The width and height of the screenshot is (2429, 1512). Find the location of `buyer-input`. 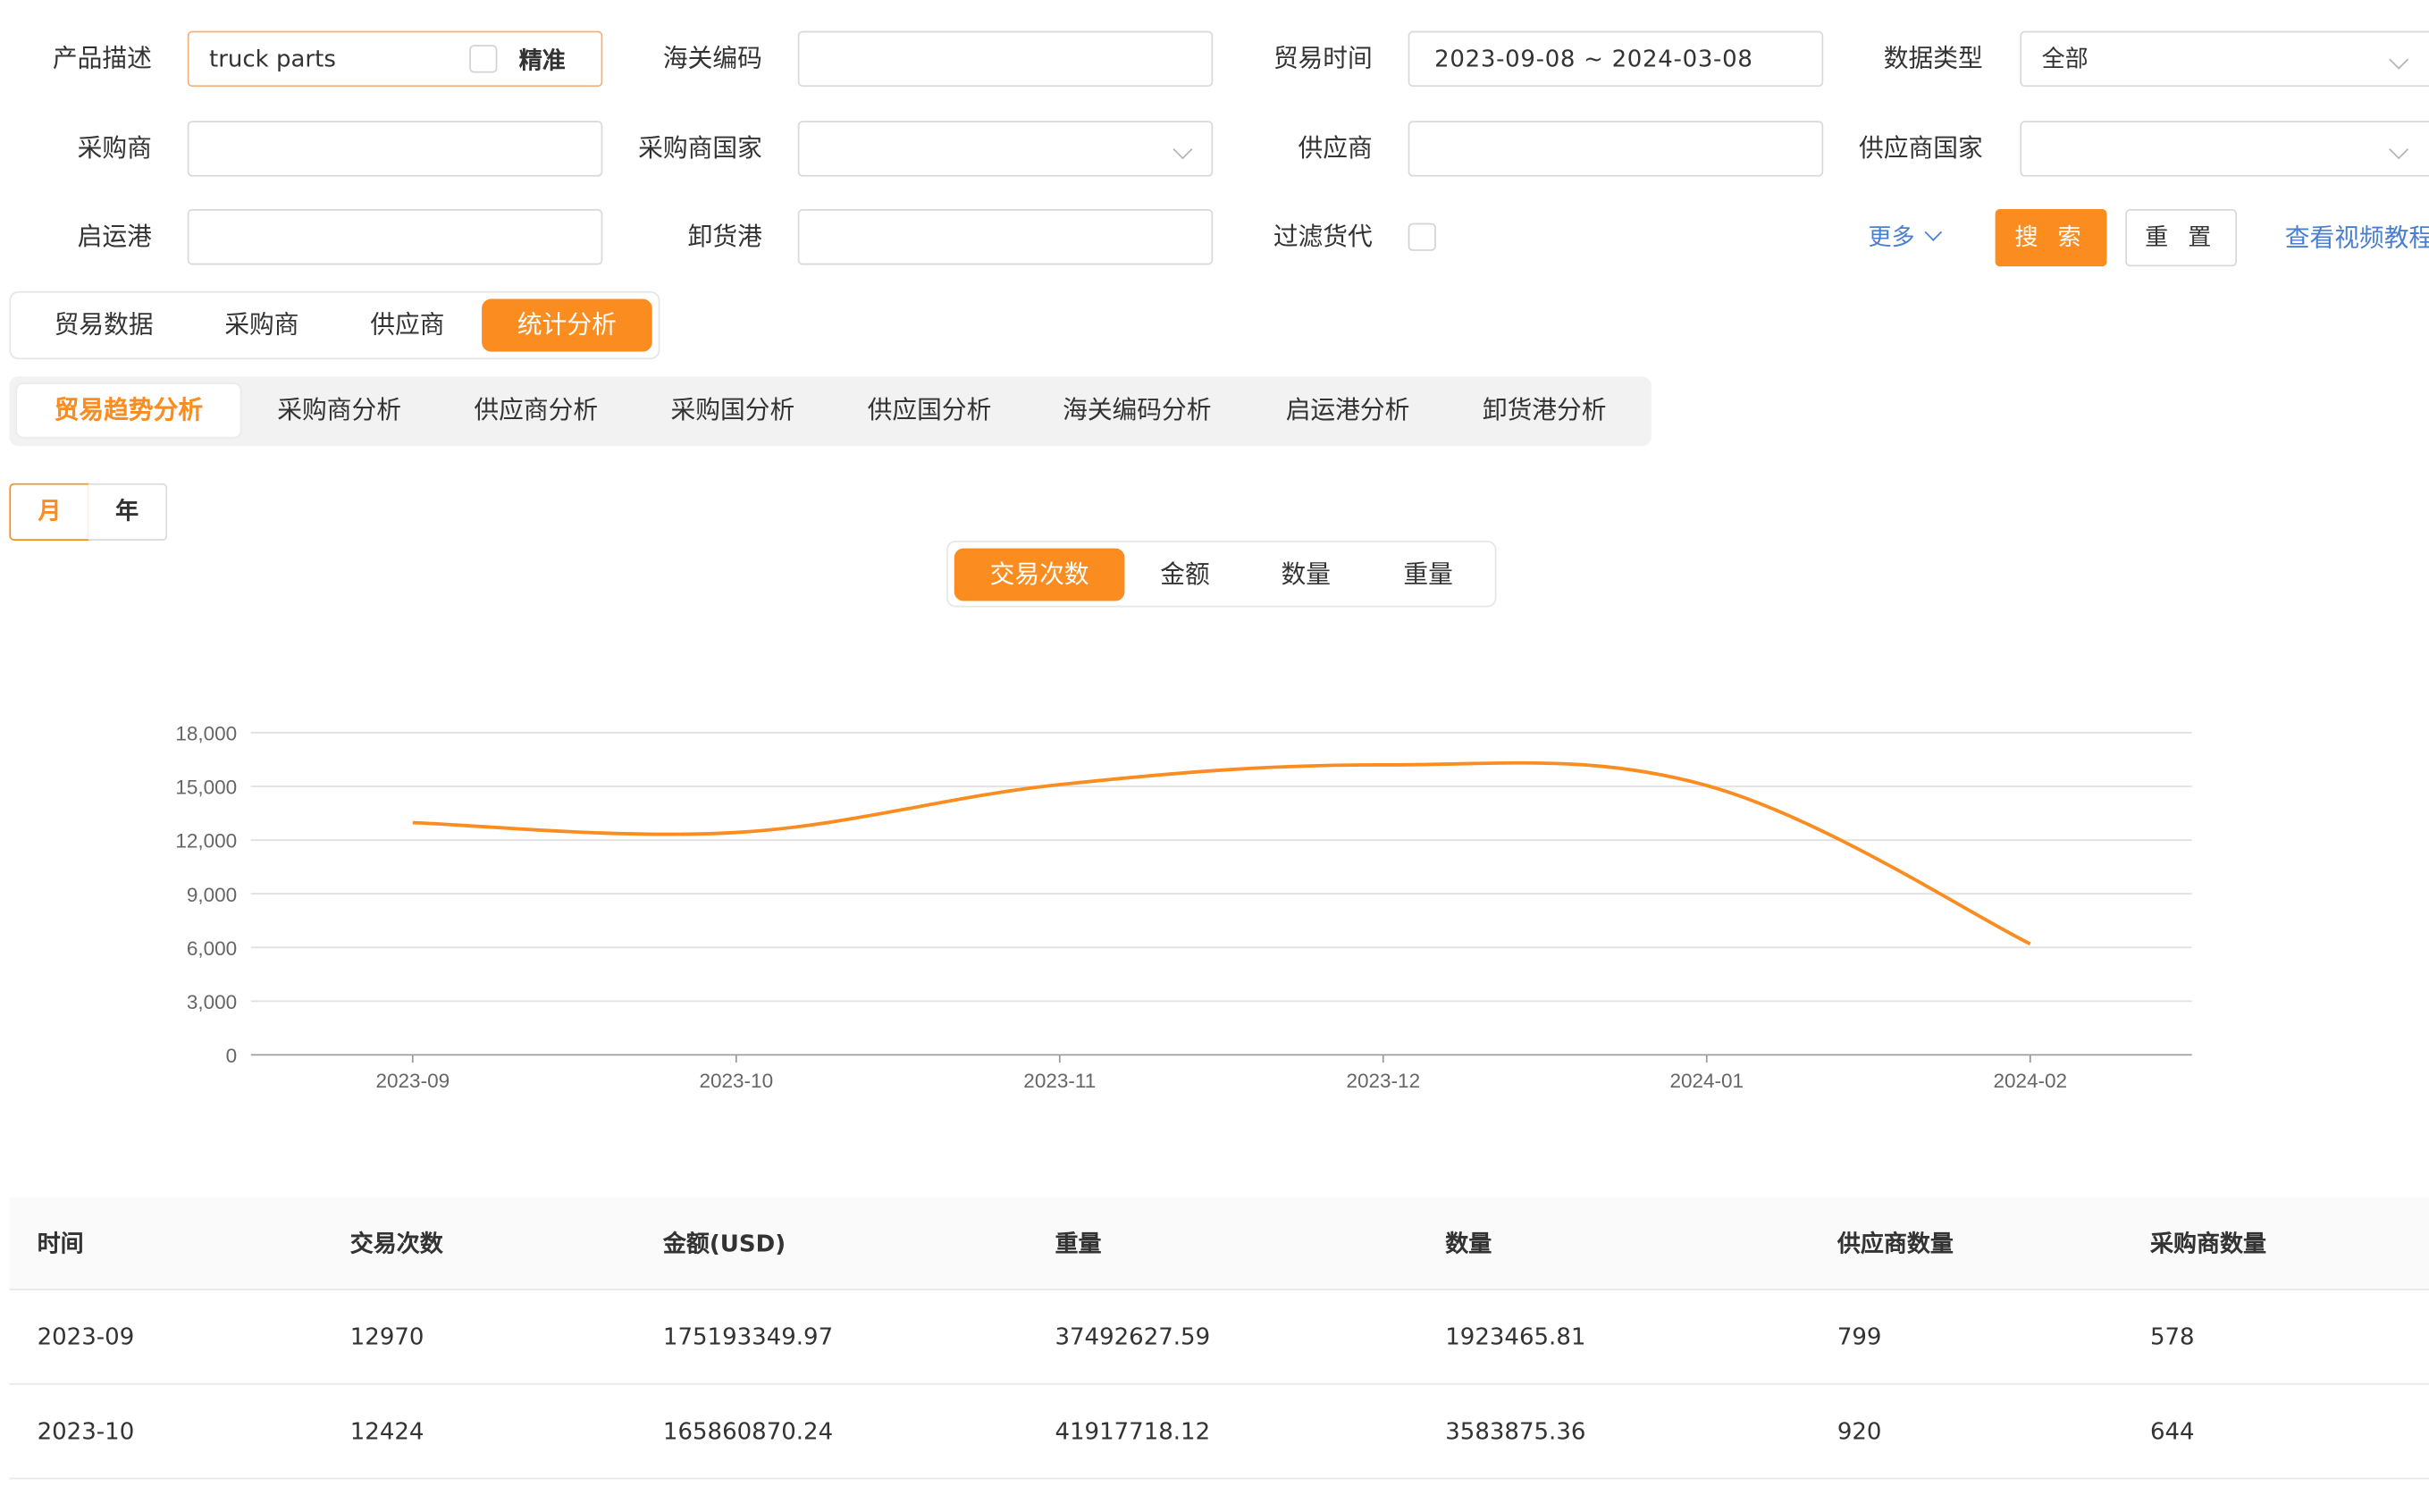

buyer-input is located at coordinates (395, 149).